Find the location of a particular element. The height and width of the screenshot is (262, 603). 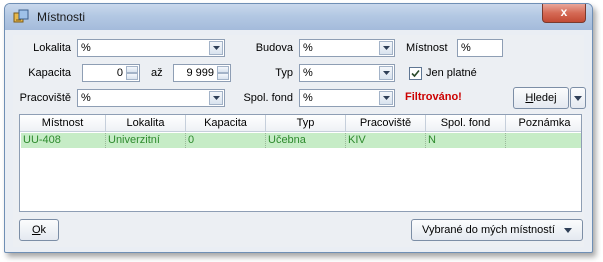

search-options-button is located at coordinates (578, 98).